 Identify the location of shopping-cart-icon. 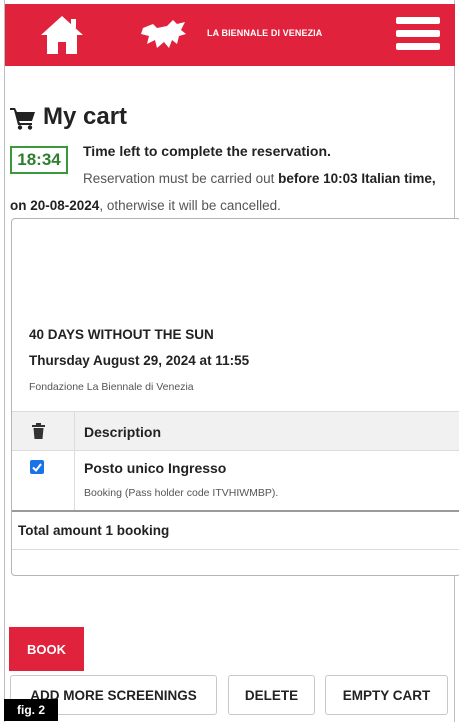
(22, 119).